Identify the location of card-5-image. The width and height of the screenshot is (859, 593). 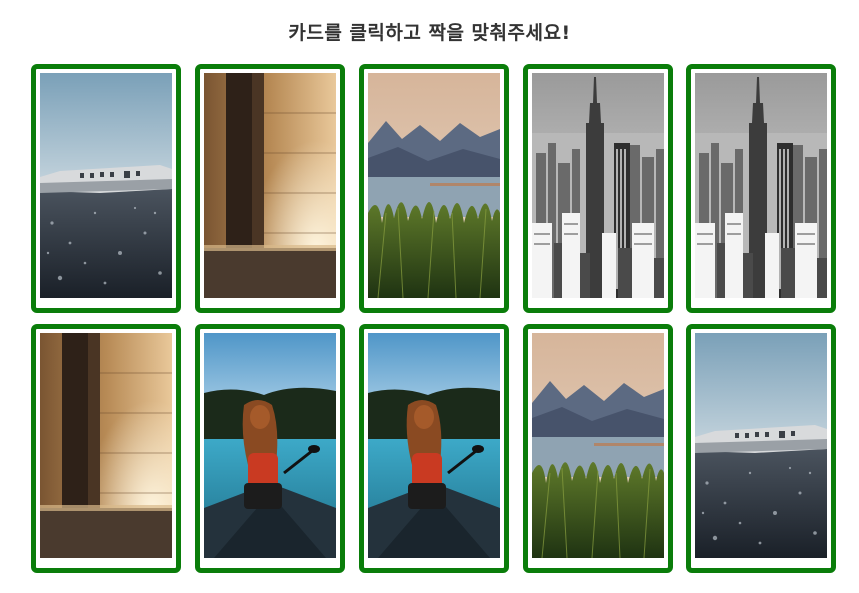
(761, 185).